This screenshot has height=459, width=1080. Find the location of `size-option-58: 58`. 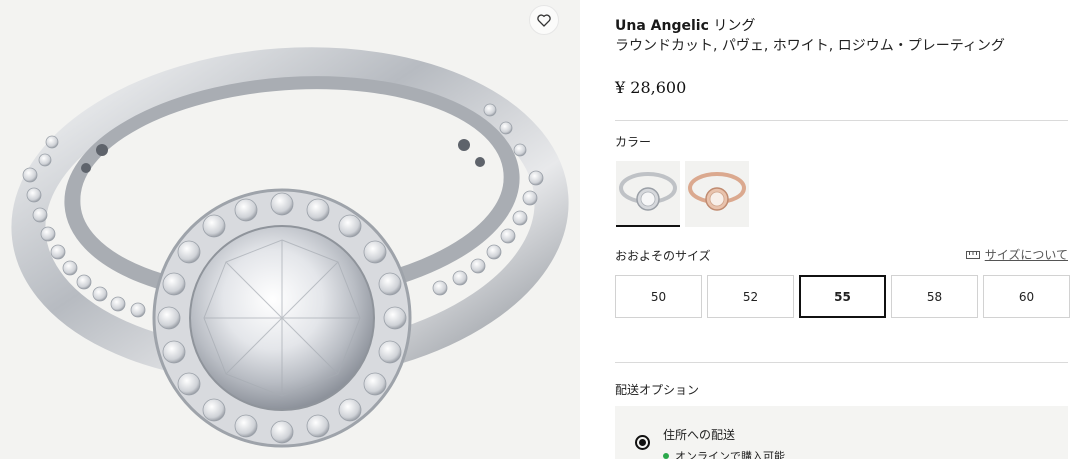

size-option-58: 58 is located at coordinates (934, 296).